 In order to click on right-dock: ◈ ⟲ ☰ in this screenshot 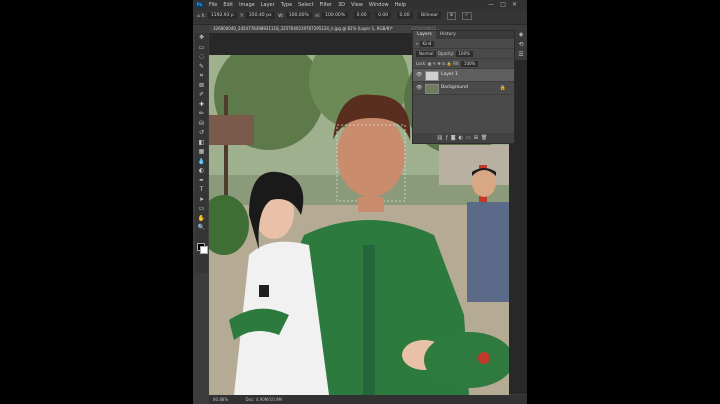, I will do `click(521, 45)`.